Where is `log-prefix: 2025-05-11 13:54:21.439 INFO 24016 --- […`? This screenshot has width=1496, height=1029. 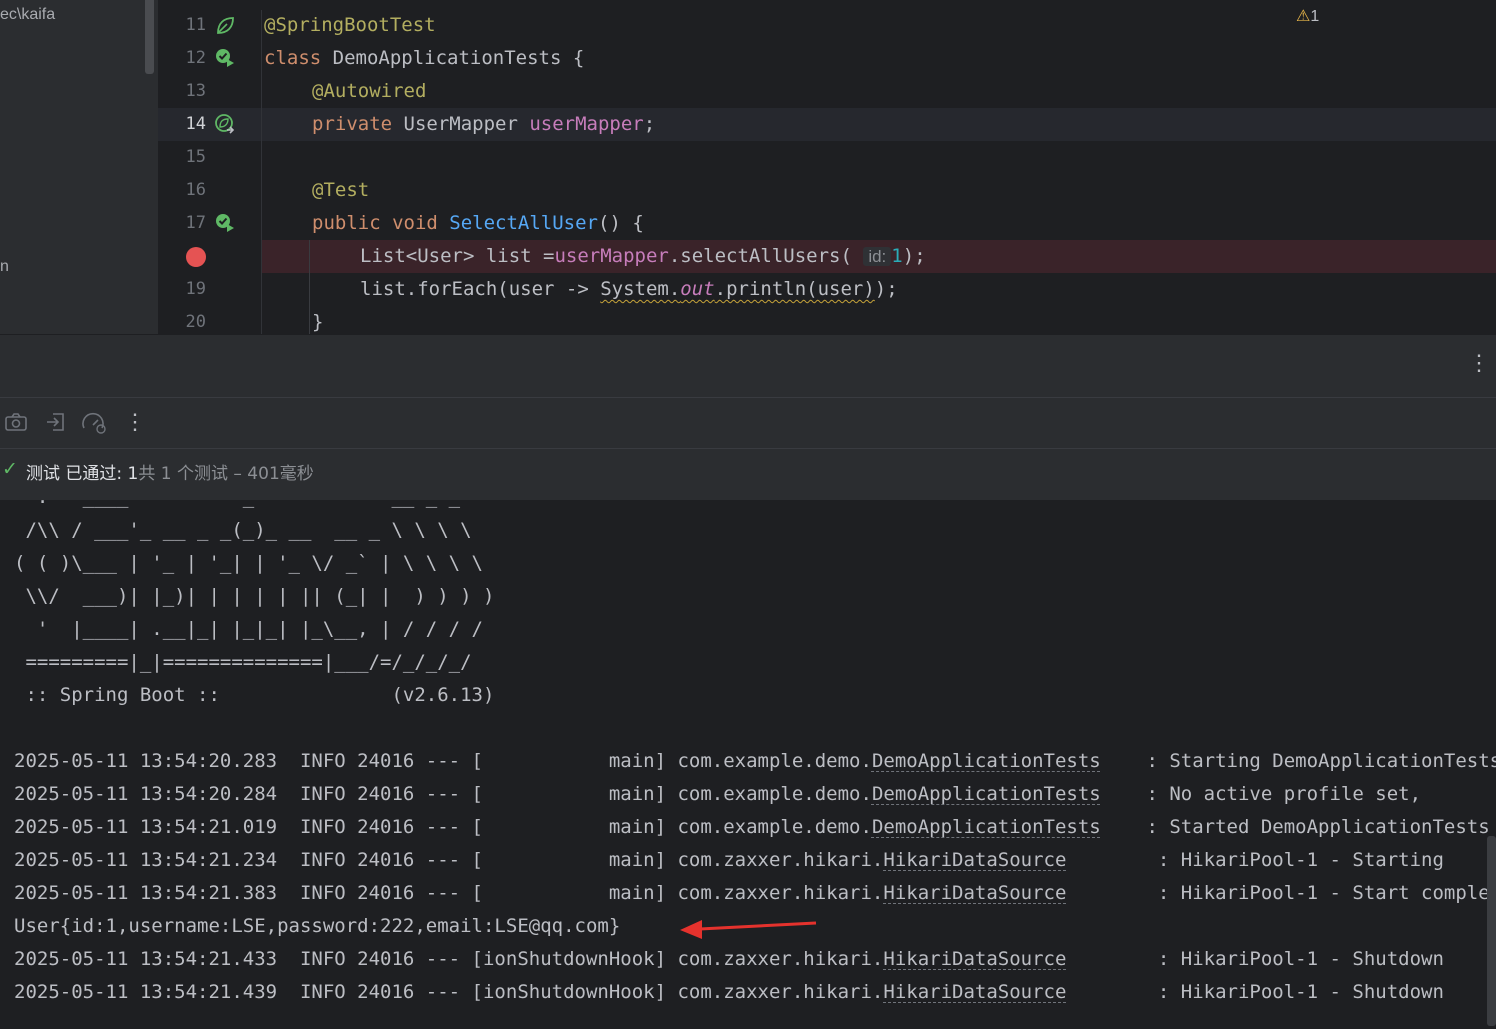 log-prefix: 2025-05-11 13:54:21.439 INFO 24016 --- [… is located at coordinates (449, 992).